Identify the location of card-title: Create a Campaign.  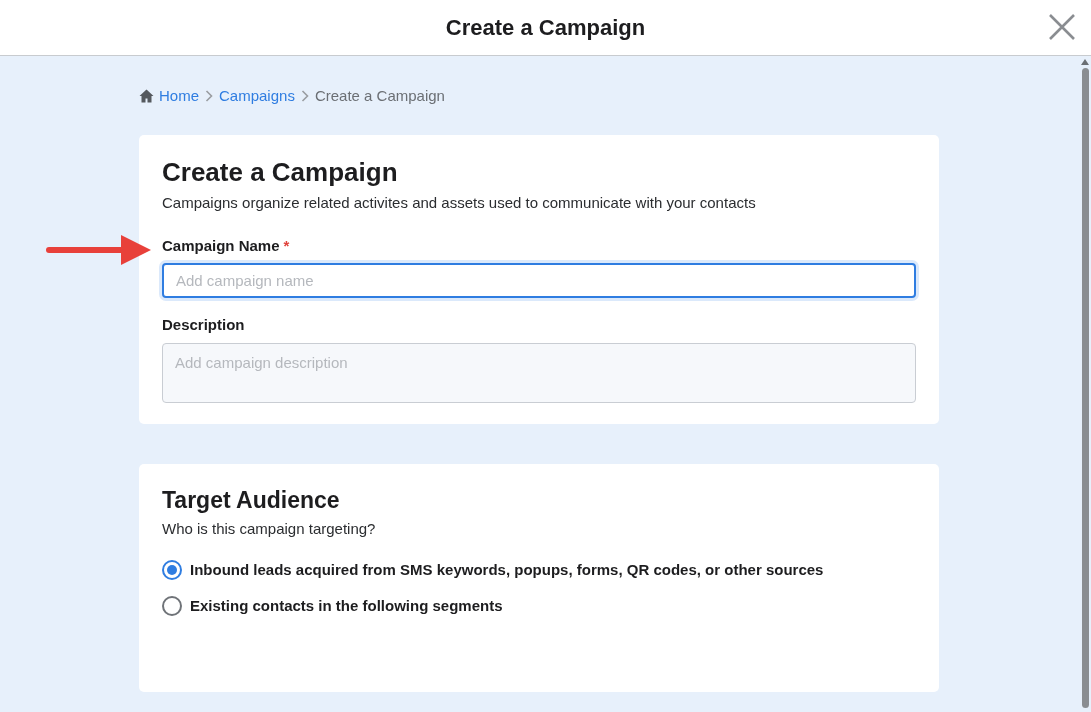
(280, 172).